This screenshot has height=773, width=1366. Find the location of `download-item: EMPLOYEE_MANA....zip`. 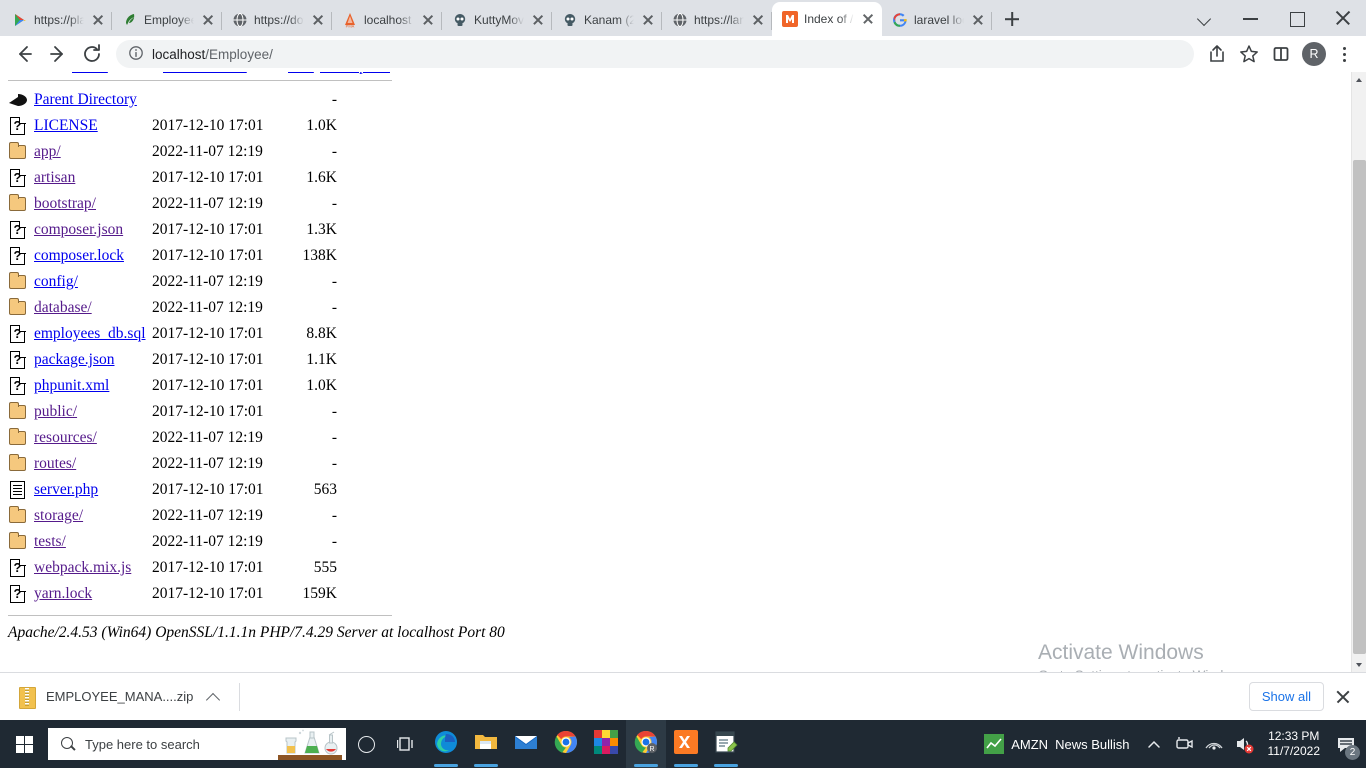

download-item: EMPLOYEE_MANA....zip is located at coordinates (121, 697).